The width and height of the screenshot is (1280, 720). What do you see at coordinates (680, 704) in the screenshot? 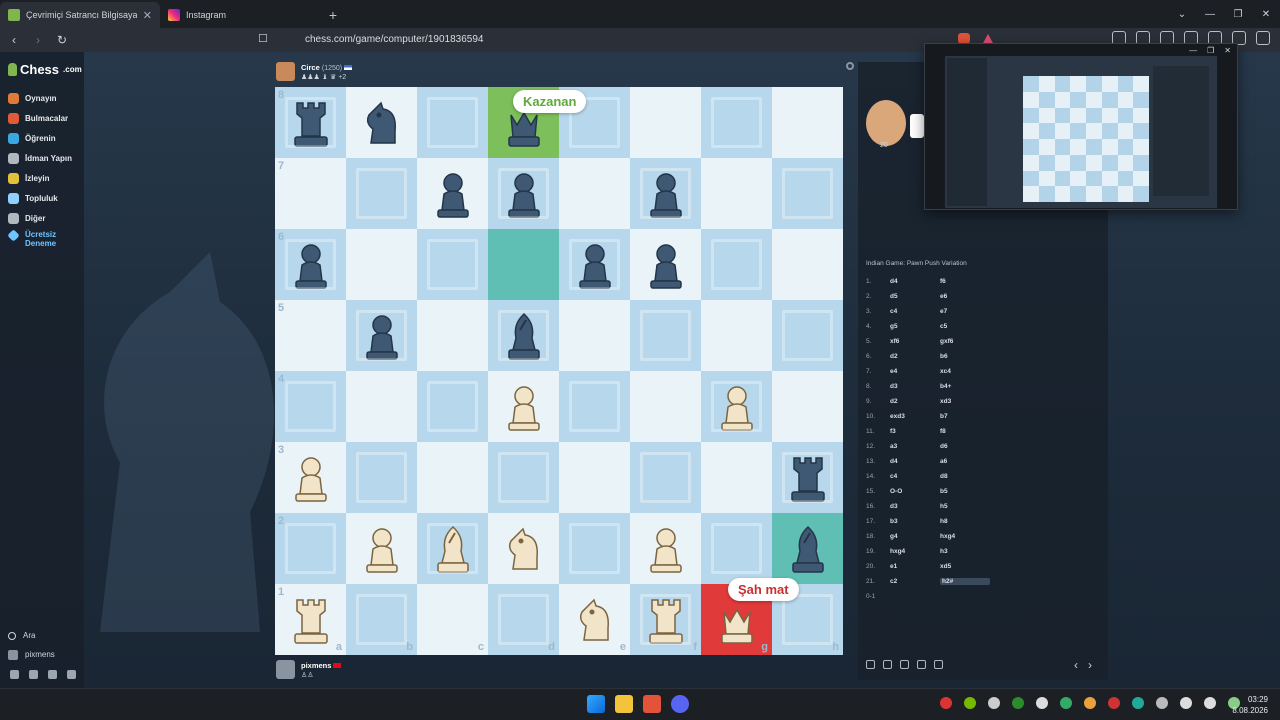
I see `discord-icon` at bounding box center [680, 704].